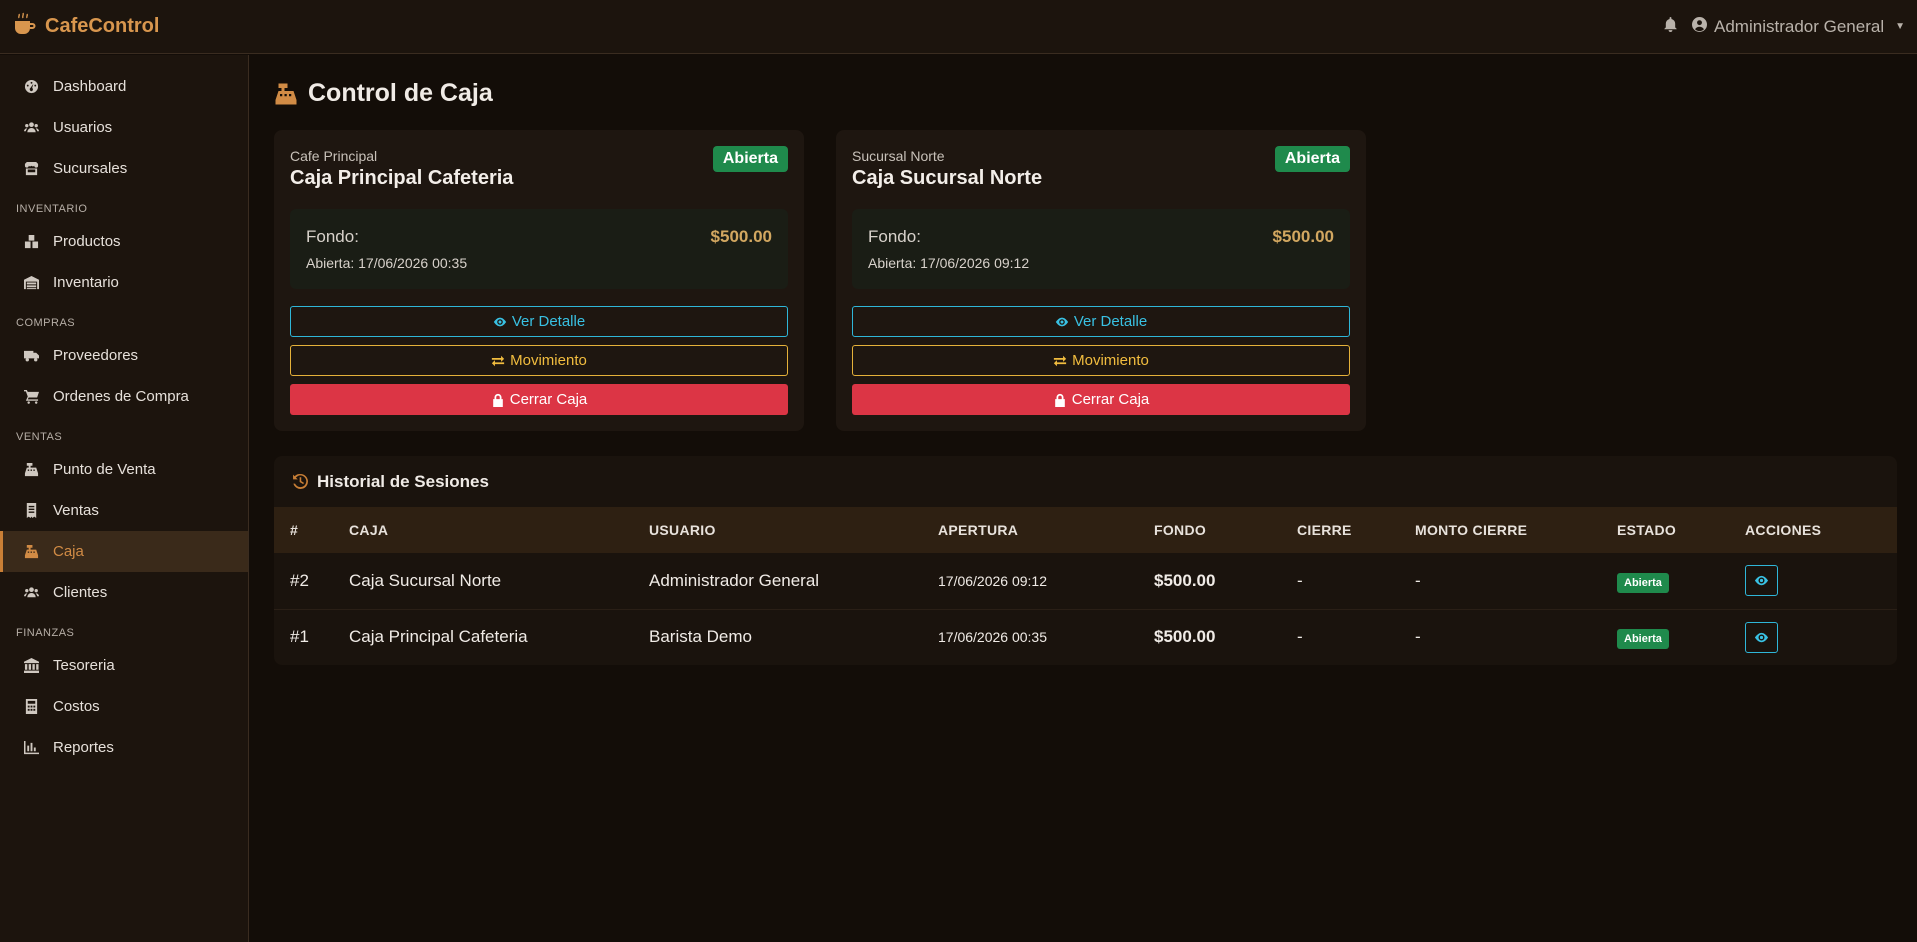 The image size is (1917, 942). Describe the element at coordinates (682, 530) in the screenshot. I see `column-header: USUARIO` at that location.